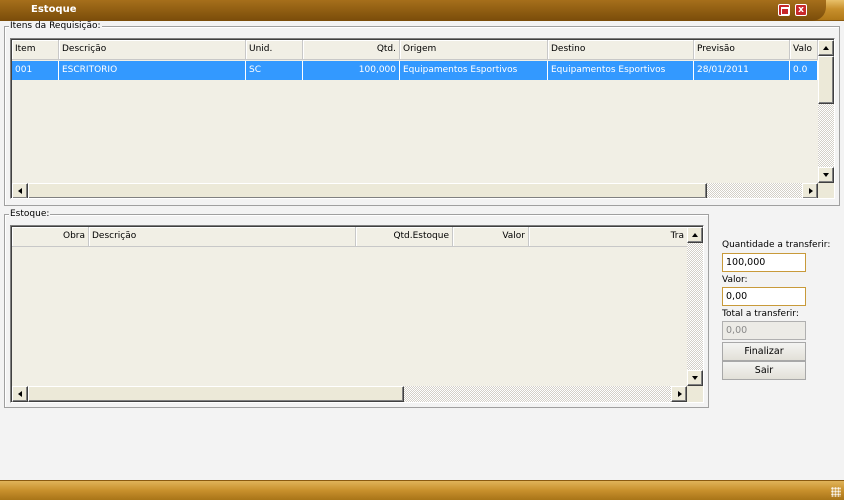 The image size is (844, 500). I want to click on cell-item: 001, so click(35, 70).